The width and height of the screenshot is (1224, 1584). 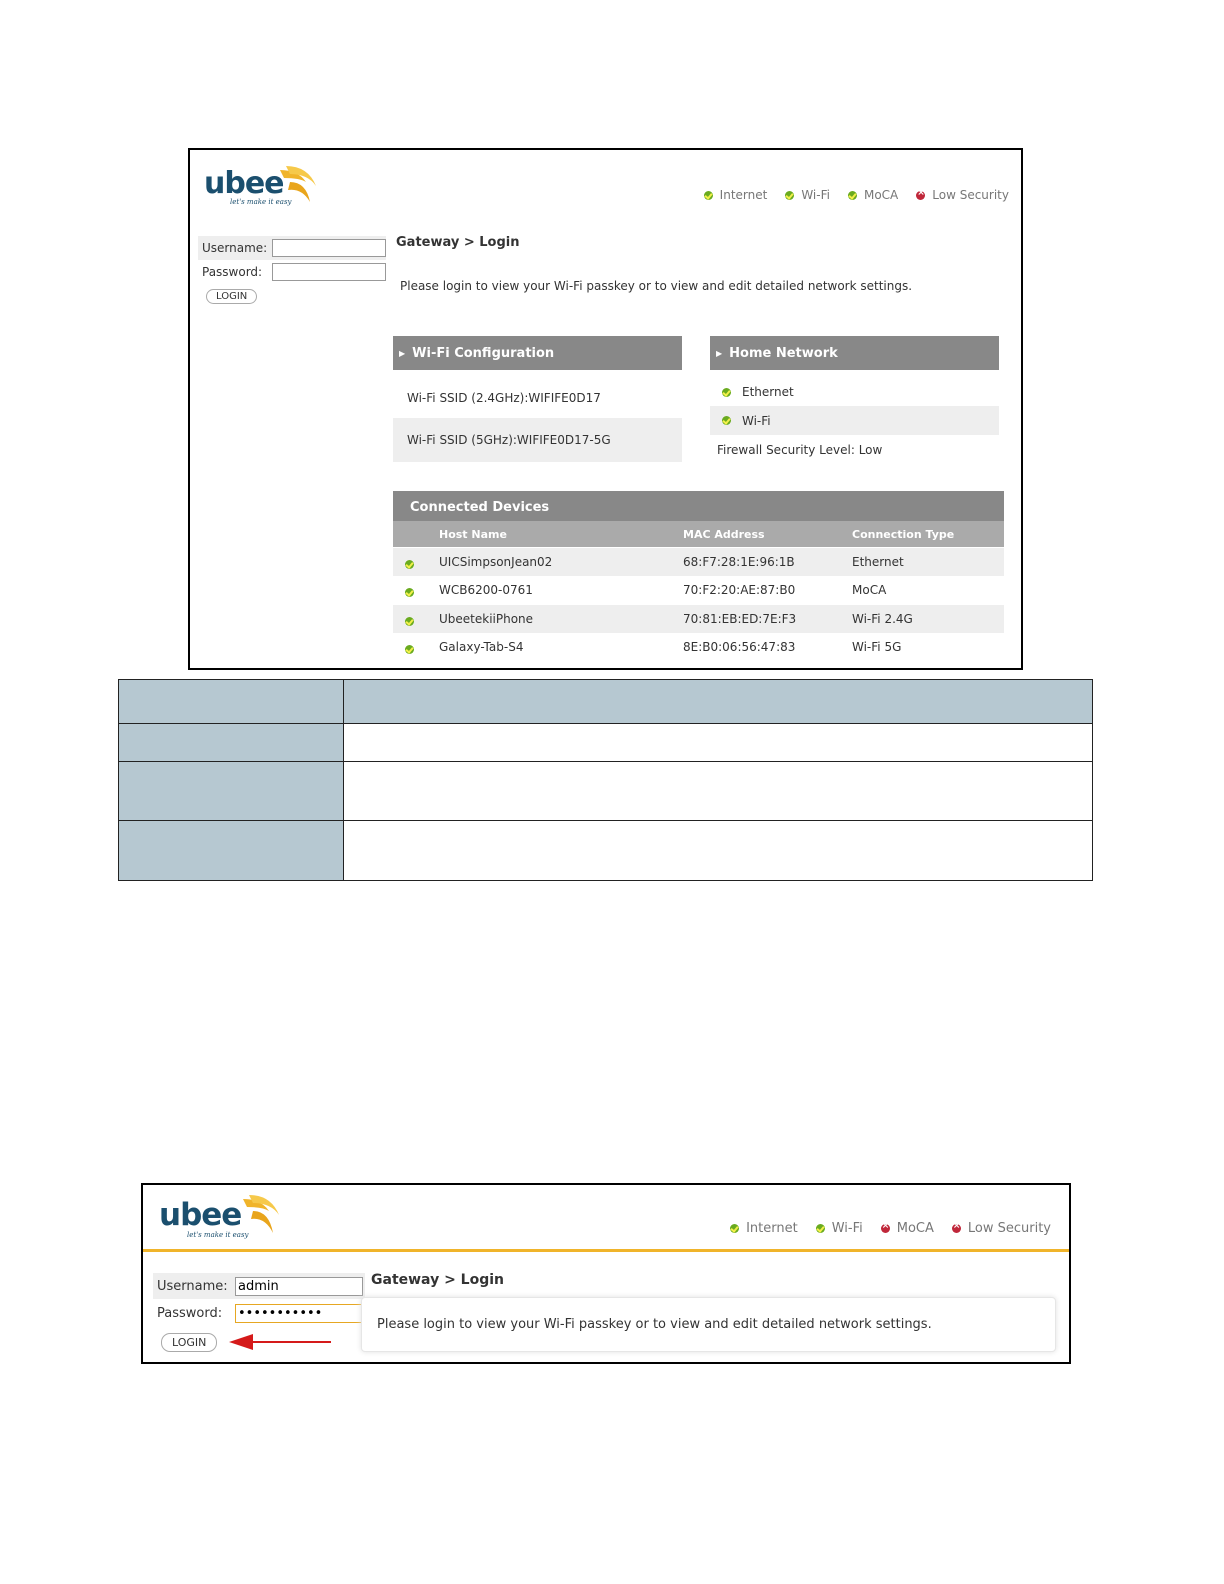 I want to click on col-connection-type: Connection Type, so click(x=903, y=534).